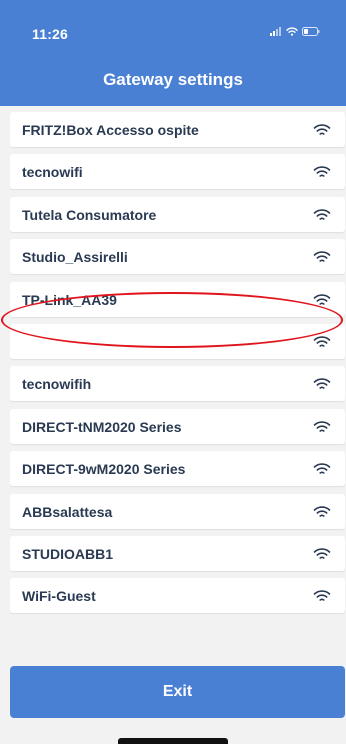  Describe the element at coordinates (173, 79) in the screenshot. I see `page-title: Gateway settings` at that location.